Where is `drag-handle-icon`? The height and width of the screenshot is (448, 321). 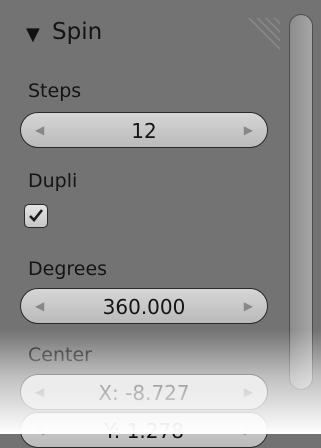 drag-handle-icon is located at coordinates (262, 36).